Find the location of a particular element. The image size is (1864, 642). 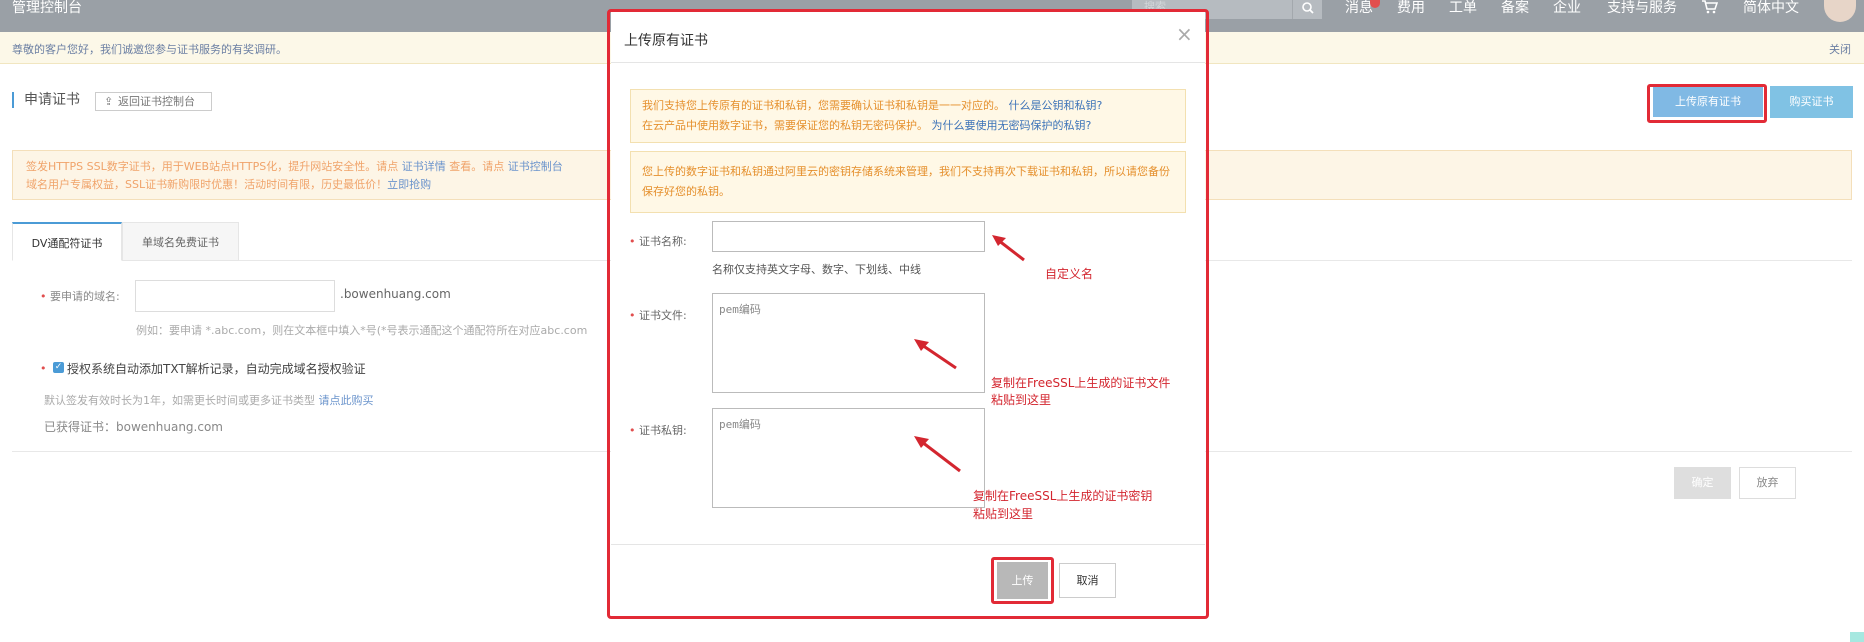

purchase-link: 请点此购买 is located at coordinates (346, 400).